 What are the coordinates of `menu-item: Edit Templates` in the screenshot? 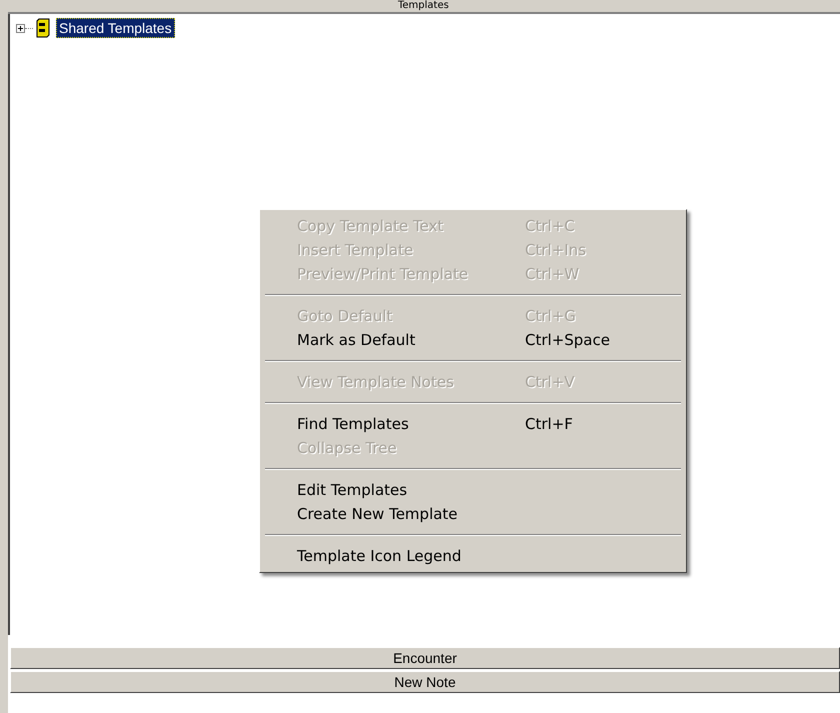 It's located at (473, 490).